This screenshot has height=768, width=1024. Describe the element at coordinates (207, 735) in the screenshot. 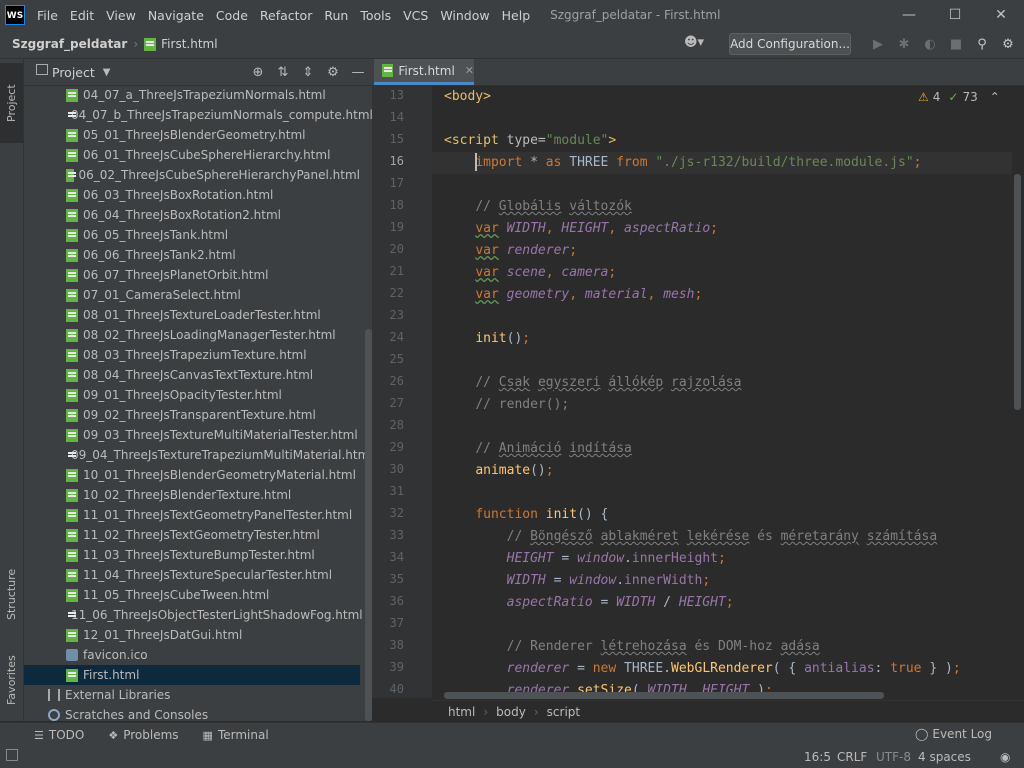

I see `terminal-icon: ▦` at that location.